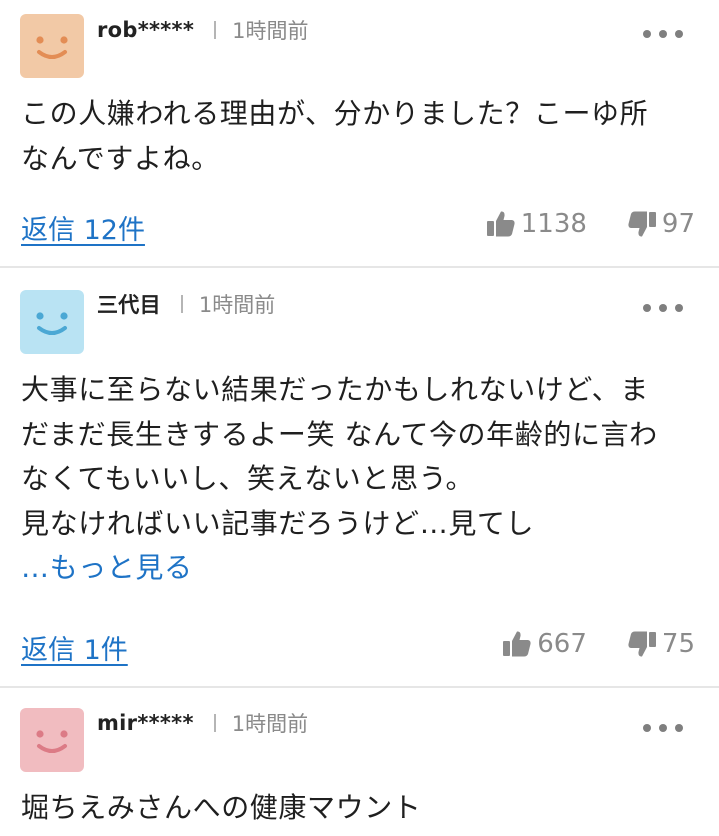 The image size is (719, 836). Describe the element at coordinates (678, 644) in the screenshot. I see `dislike-count: 75` at that location.